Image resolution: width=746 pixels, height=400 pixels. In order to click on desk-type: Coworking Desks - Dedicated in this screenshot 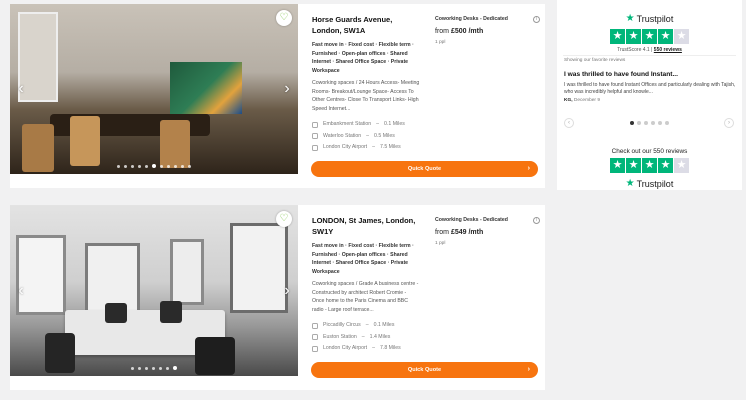, I will do `click(471, 220)`.